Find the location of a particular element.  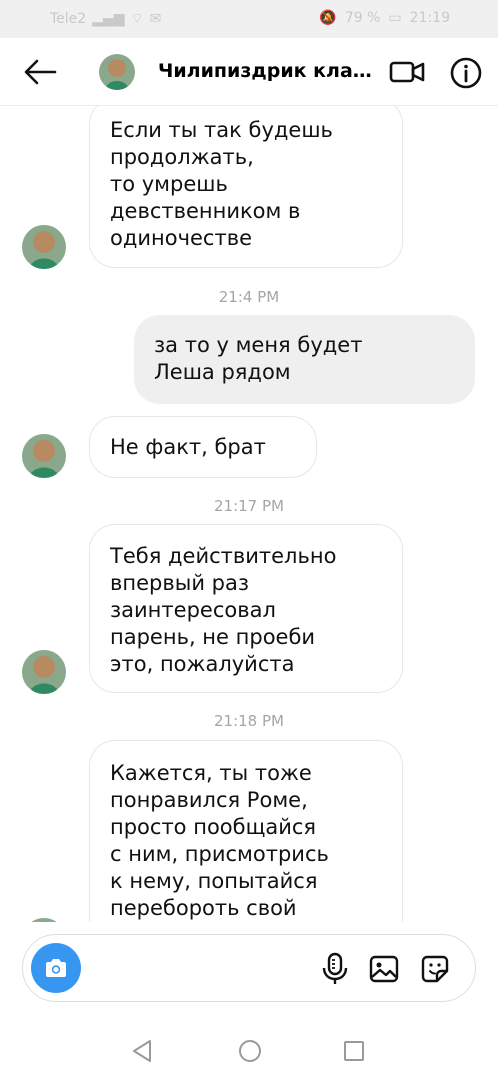

mute-icon: 🔕 is located at coordinates (328, 18).